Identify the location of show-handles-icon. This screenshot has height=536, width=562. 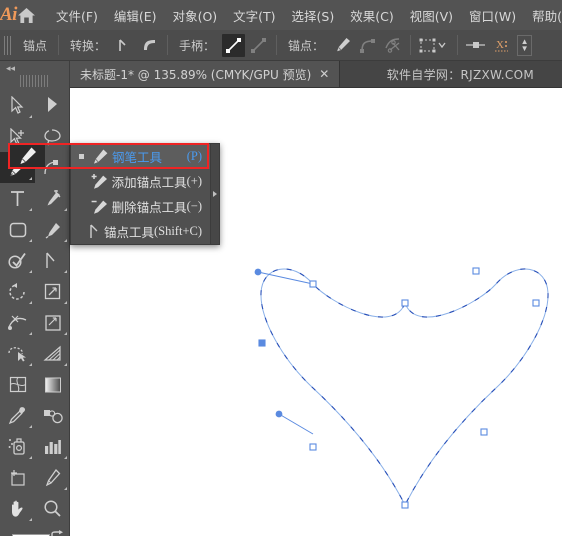
(234, 45).